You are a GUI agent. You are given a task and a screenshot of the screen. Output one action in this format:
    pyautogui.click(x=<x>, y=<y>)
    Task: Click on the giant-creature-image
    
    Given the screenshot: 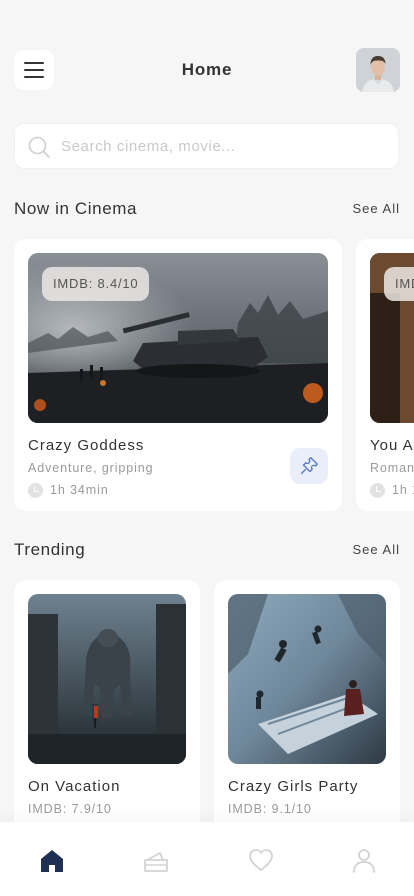 What is the action you would take?
    pyautogui.click(x=107, y=679)
    